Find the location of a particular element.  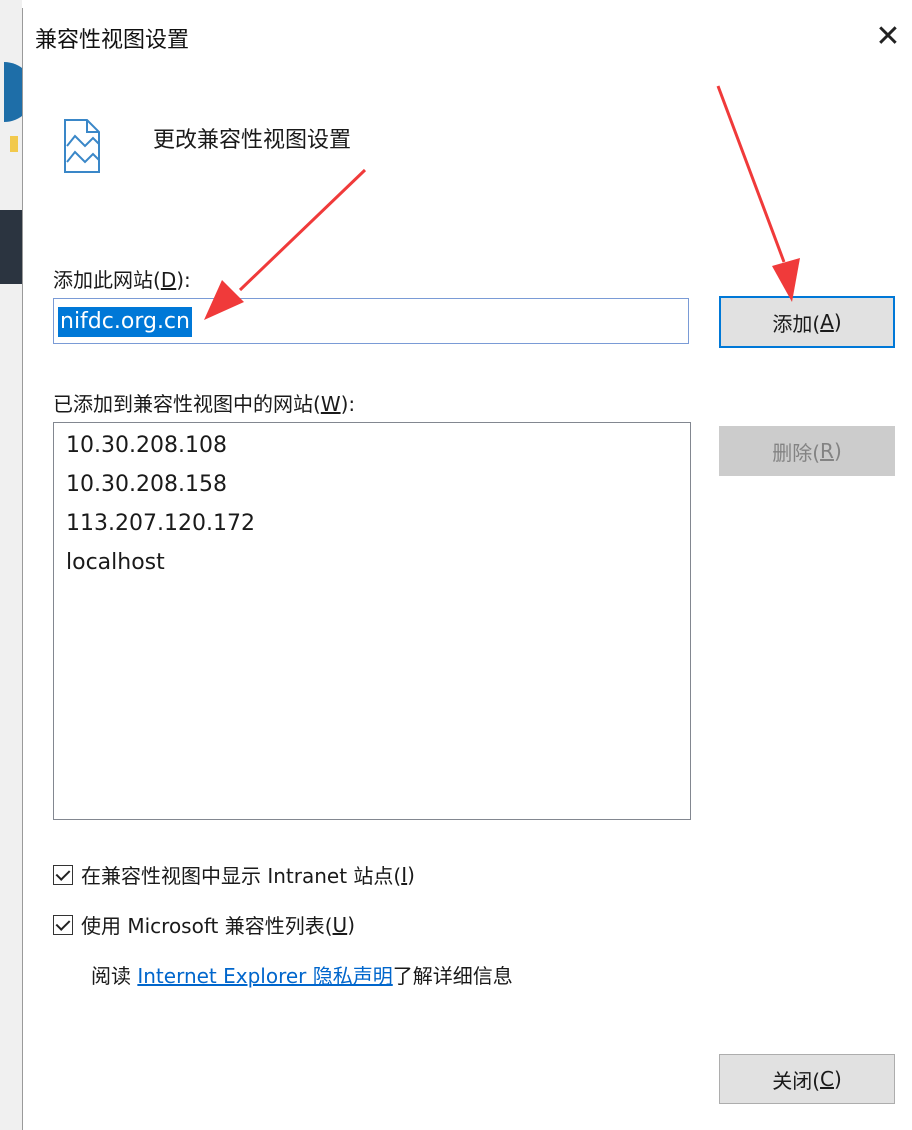

privacy-text: 阅读 Internet Explorer 隐私声明了解详细信息 is located at coordinates (302, 976).